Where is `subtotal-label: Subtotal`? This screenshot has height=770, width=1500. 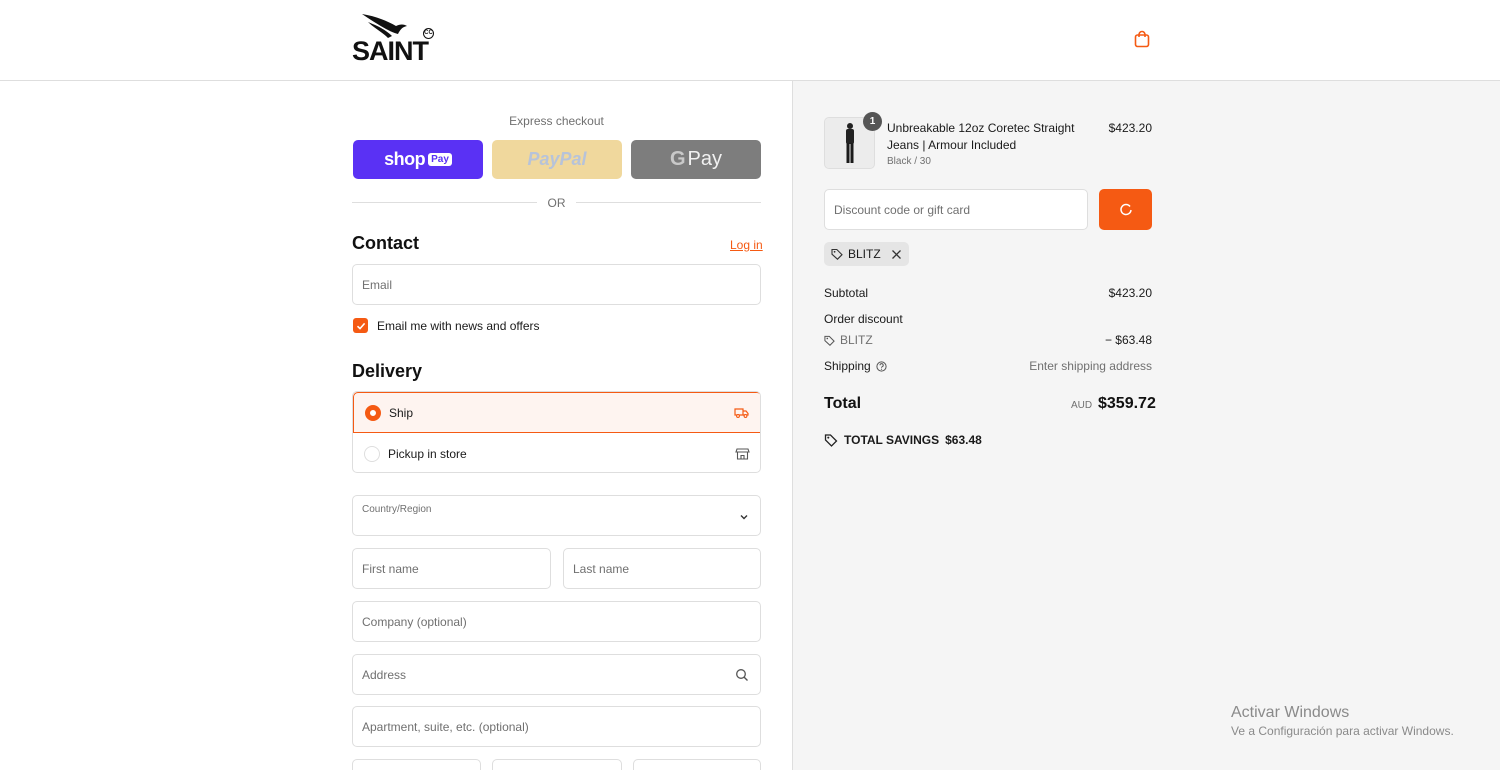
subtotal-label: Subtotal is located at coordinates (846, 293).